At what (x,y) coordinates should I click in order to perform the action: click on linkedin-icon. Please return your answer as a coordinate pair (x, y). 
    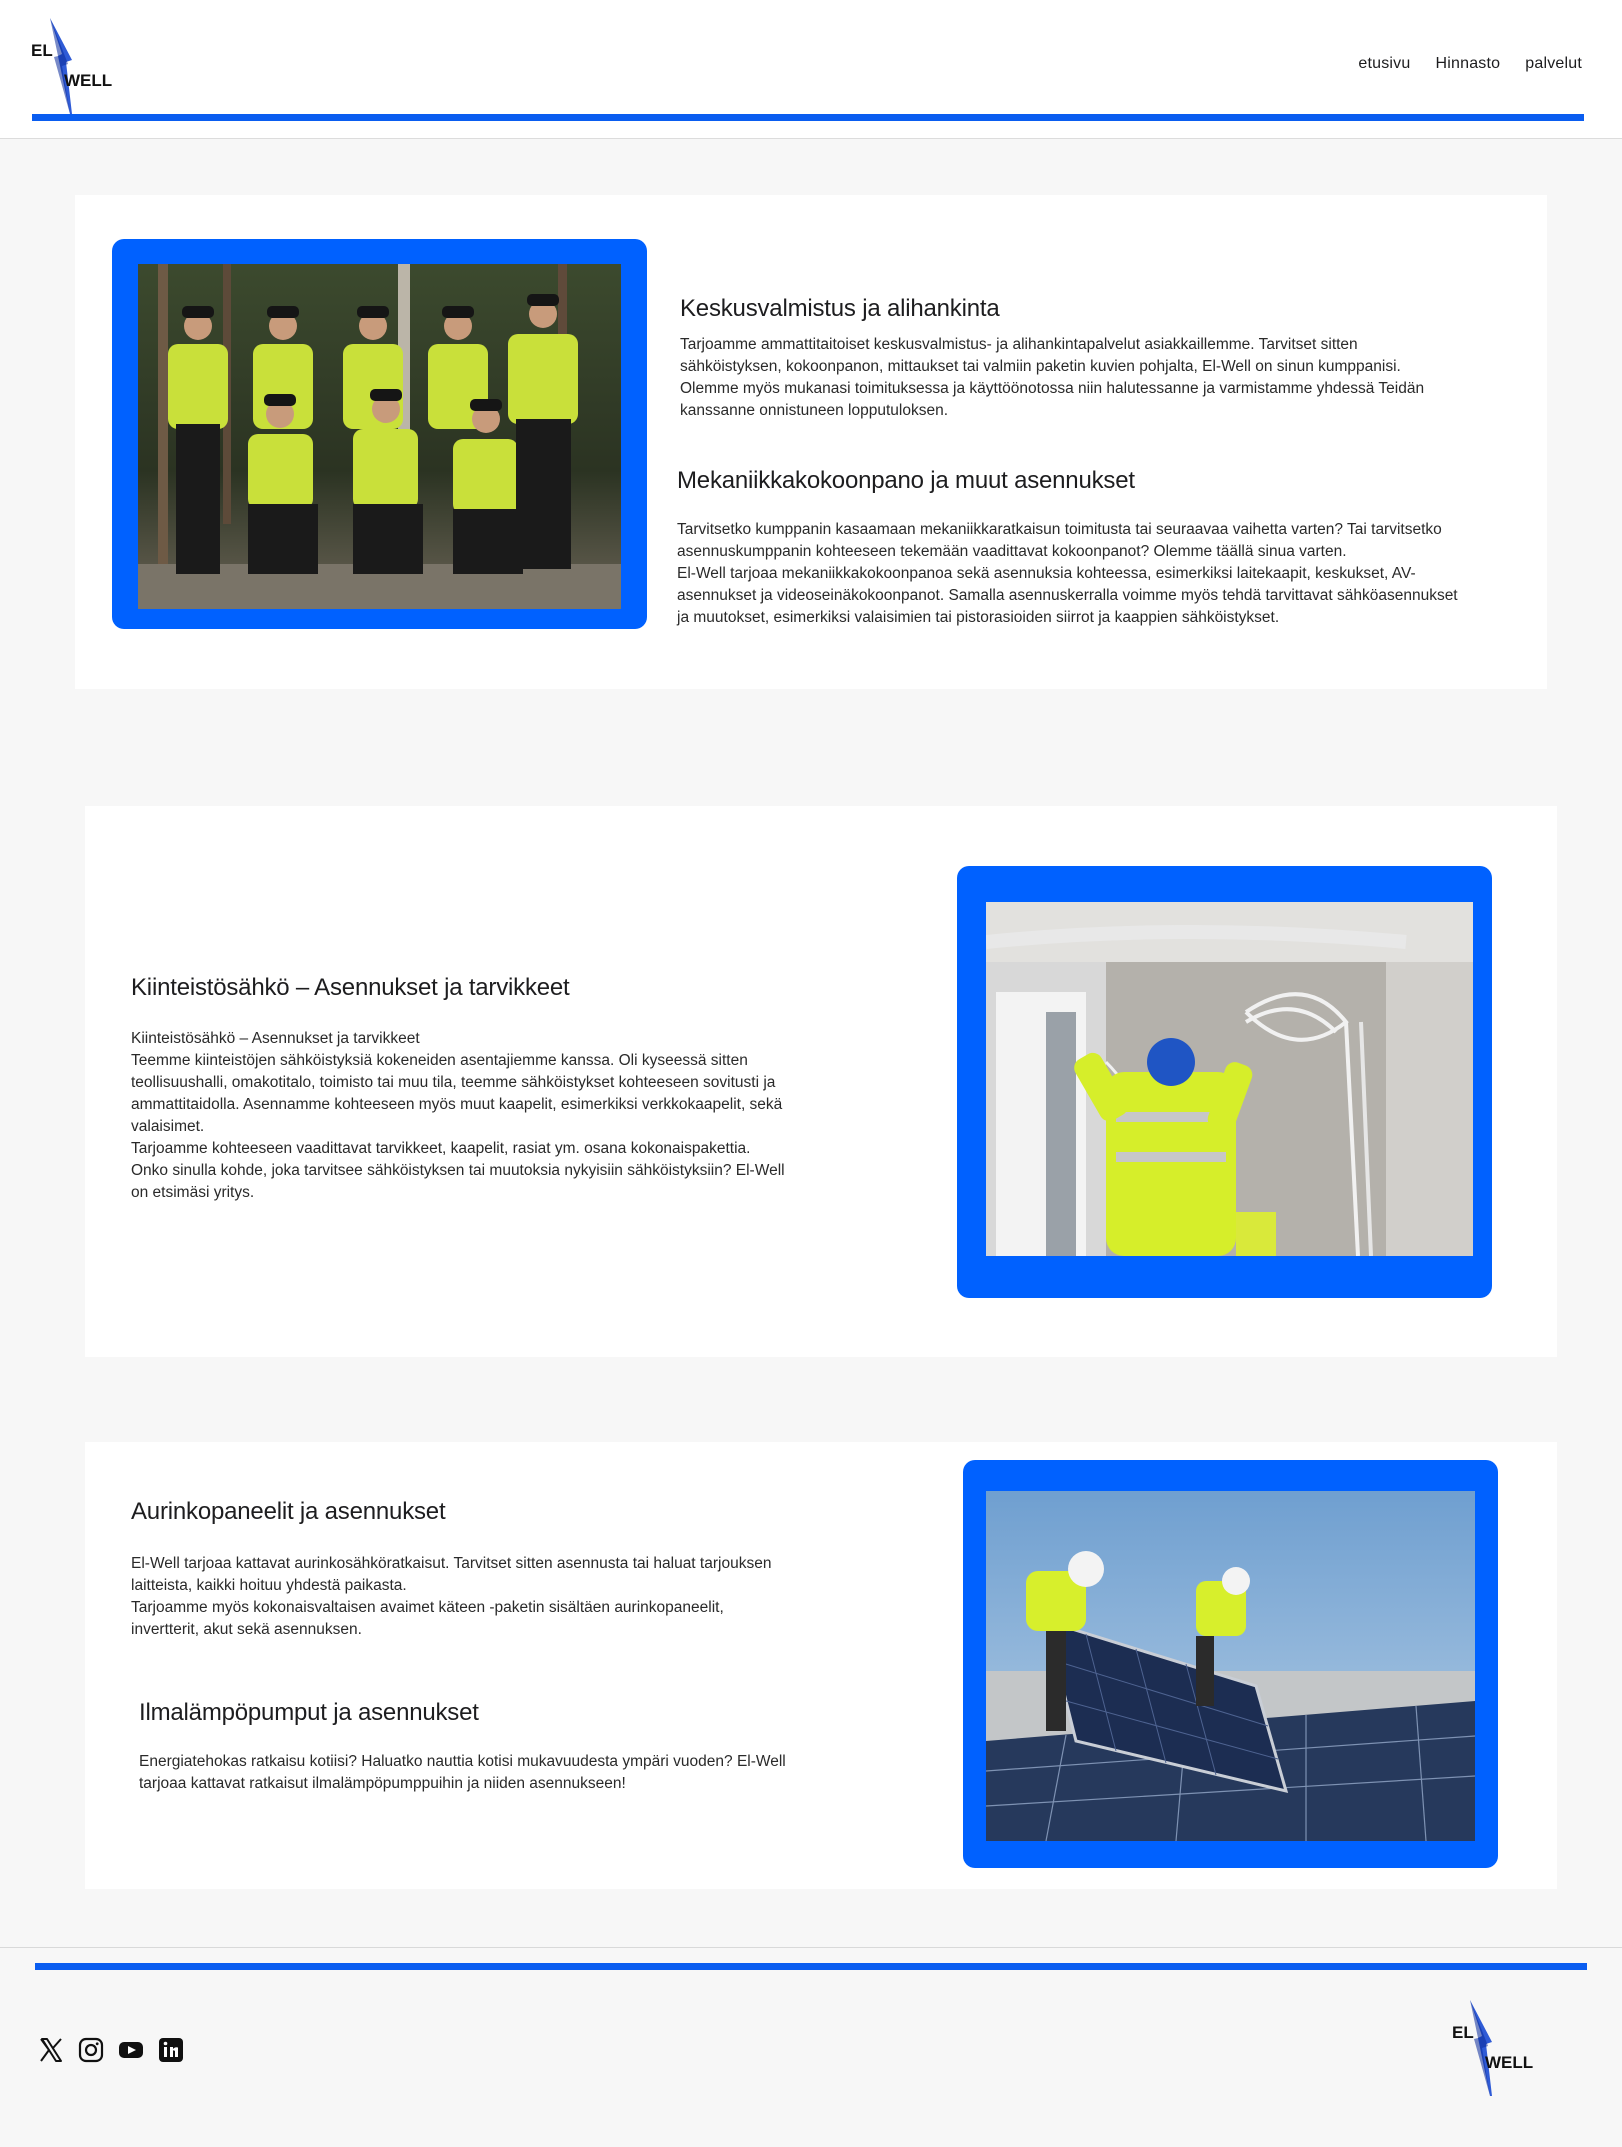
    Looking at the image, I should click on (171, 2050).